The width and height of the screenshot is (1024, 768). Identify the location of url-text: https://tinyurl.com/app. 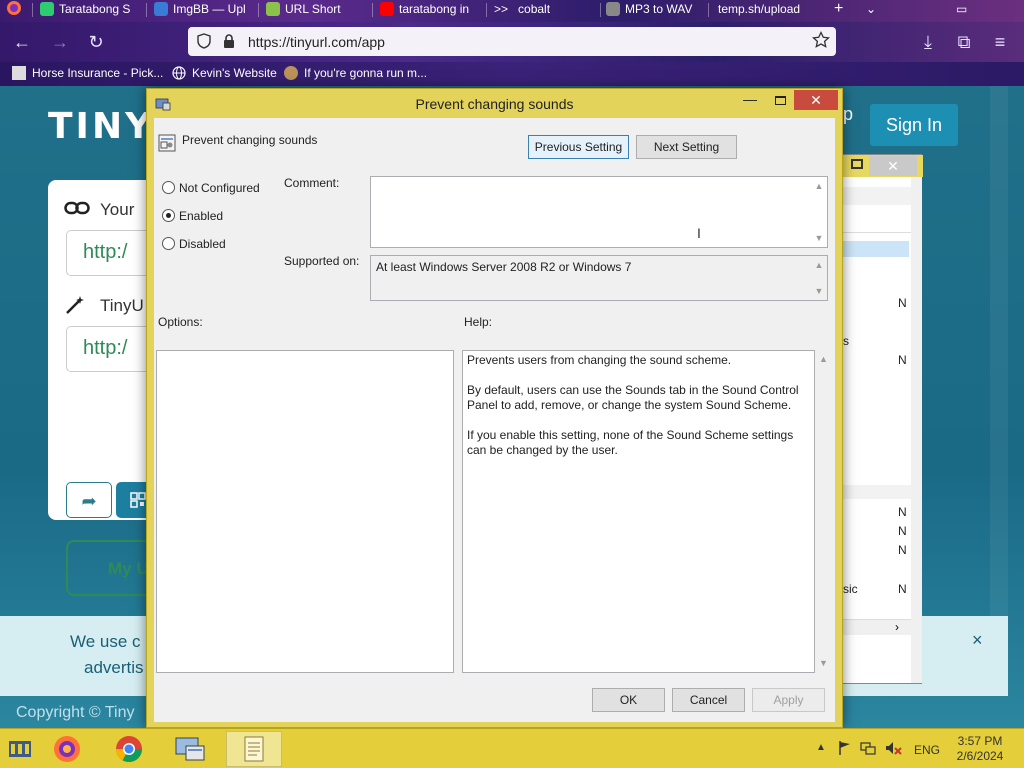
(316, 42).